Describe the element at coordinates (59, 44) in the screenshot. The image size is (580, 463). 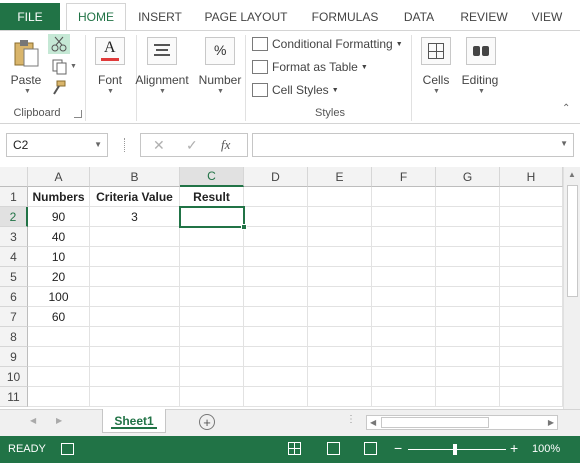
I see `cut-button` at that location.